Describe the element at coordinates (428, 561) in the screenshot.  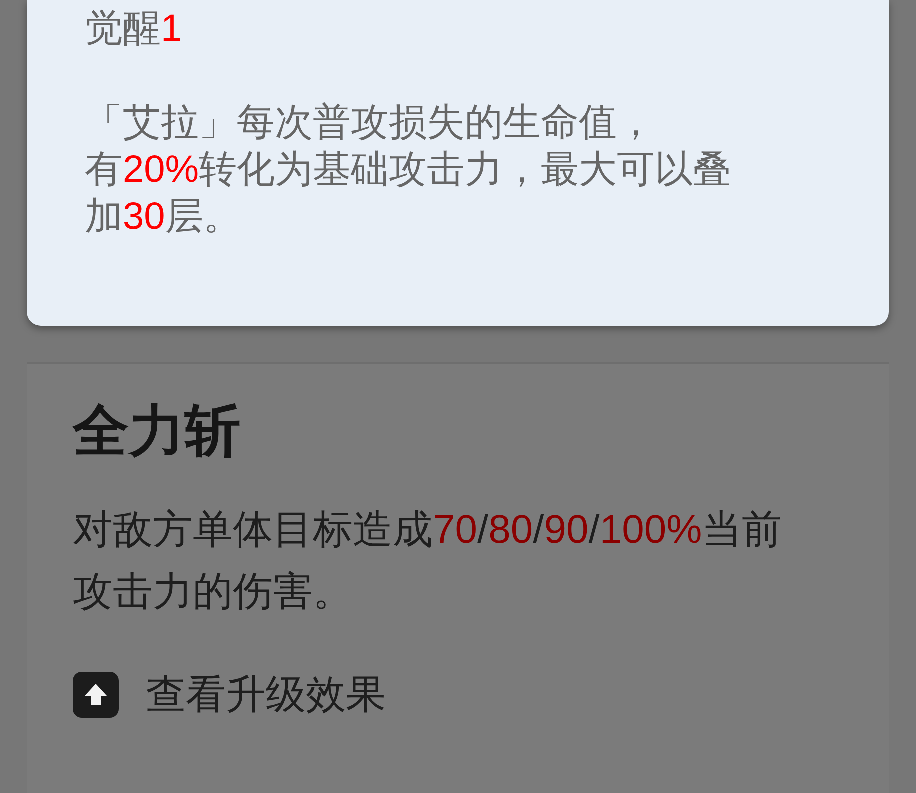
I see `skill-description: 对敌方单体目标造成70/80/90/100%当前攻击力的伤害。` at that location.